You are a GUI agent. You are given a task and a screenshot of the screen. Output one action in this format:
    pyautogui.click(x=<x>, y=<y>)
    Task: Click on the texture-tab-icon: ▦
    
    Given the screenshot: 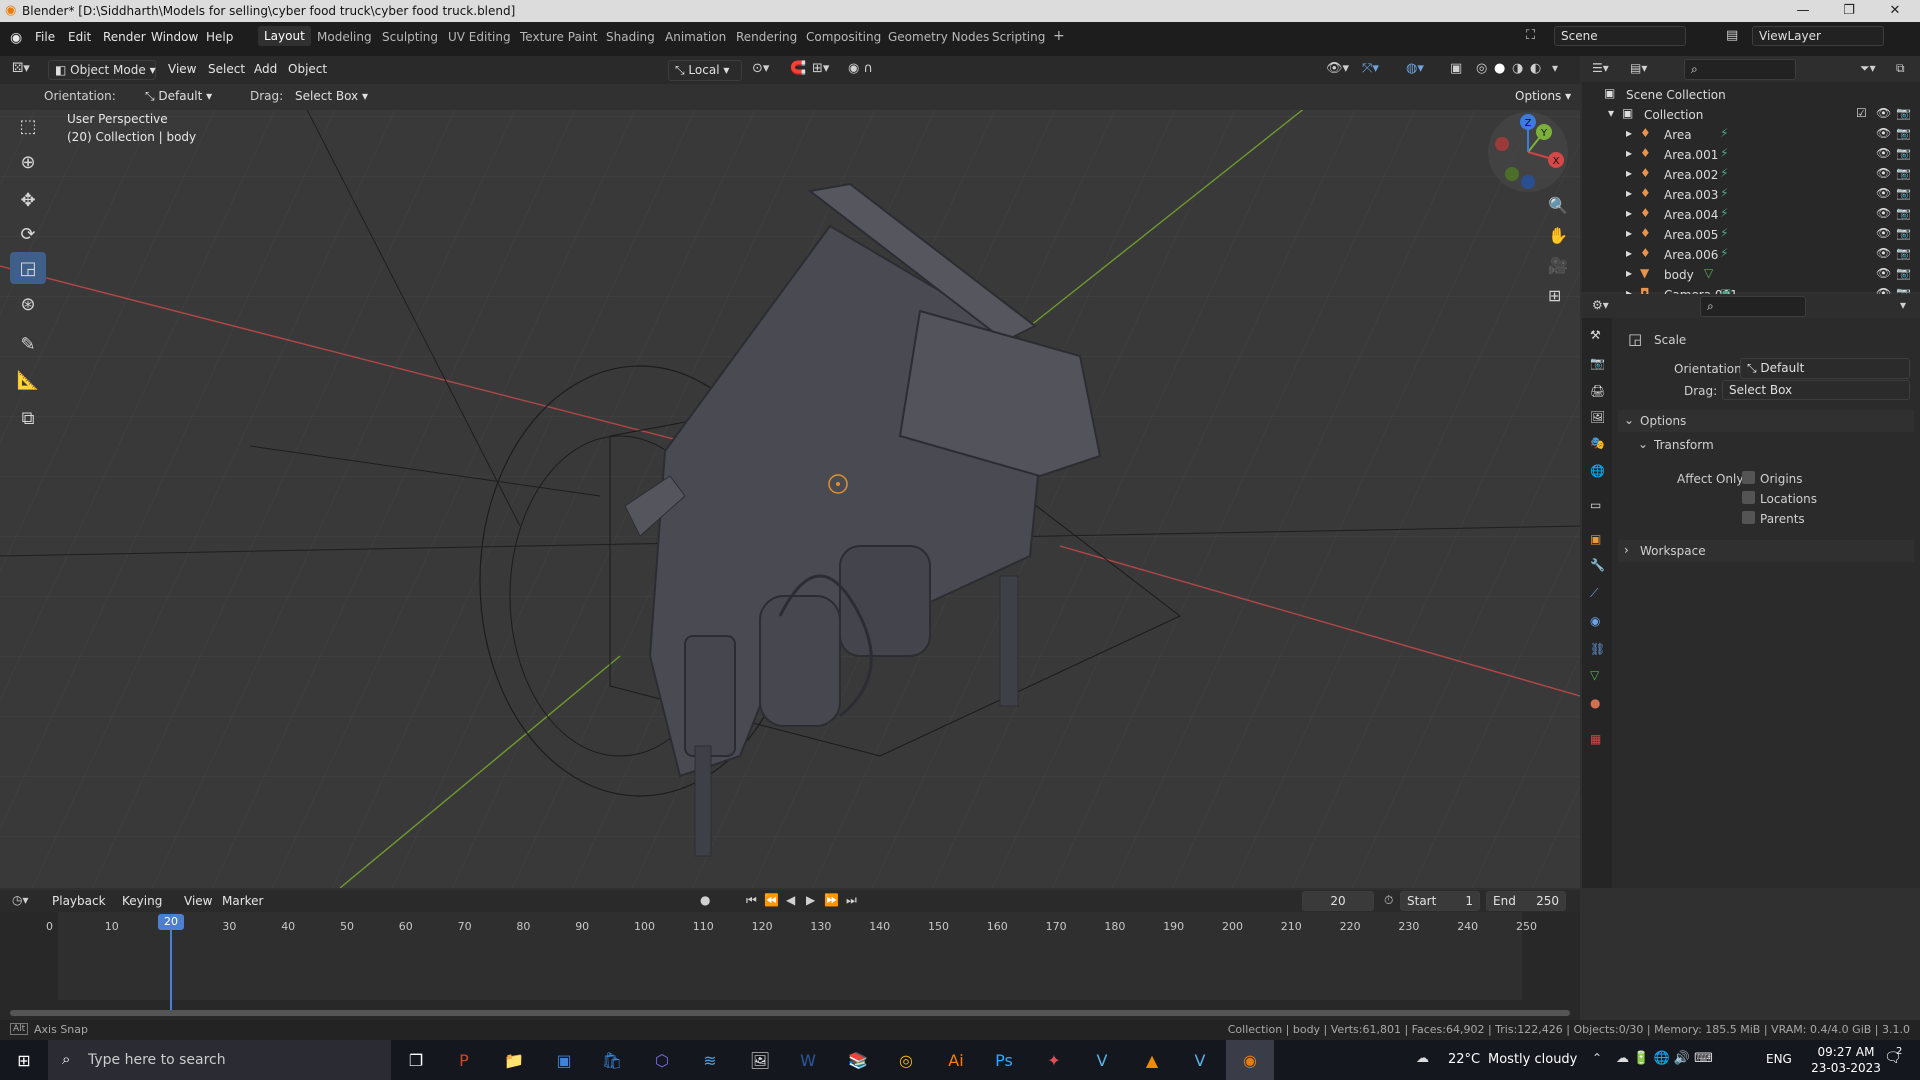 What is the action you would take?
    pyautogui.click(x=1595, y=739)
    